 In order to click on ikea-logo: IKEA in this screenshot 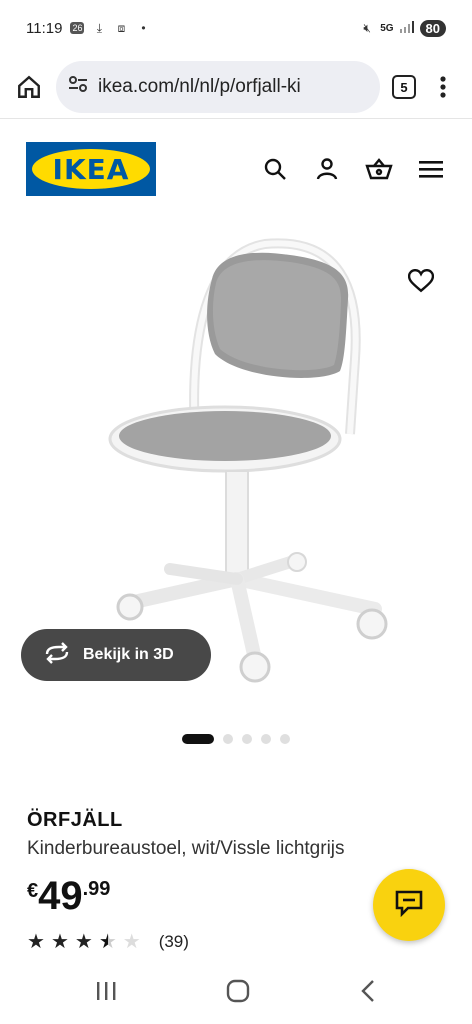, I will do `click(91, 169)`.